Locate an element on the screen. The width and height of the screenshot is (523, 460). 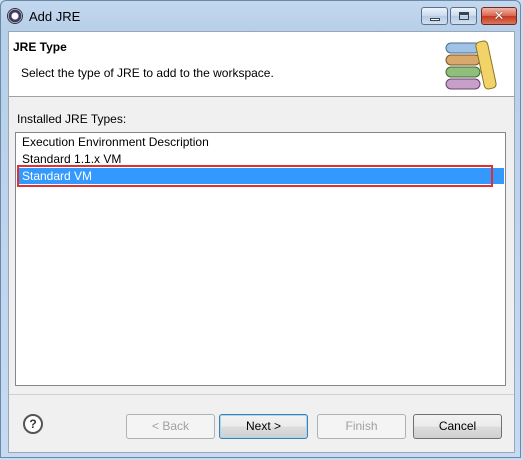
installed-jre-types-label: Installed JRE Types: is located at coordinates (72, 119).